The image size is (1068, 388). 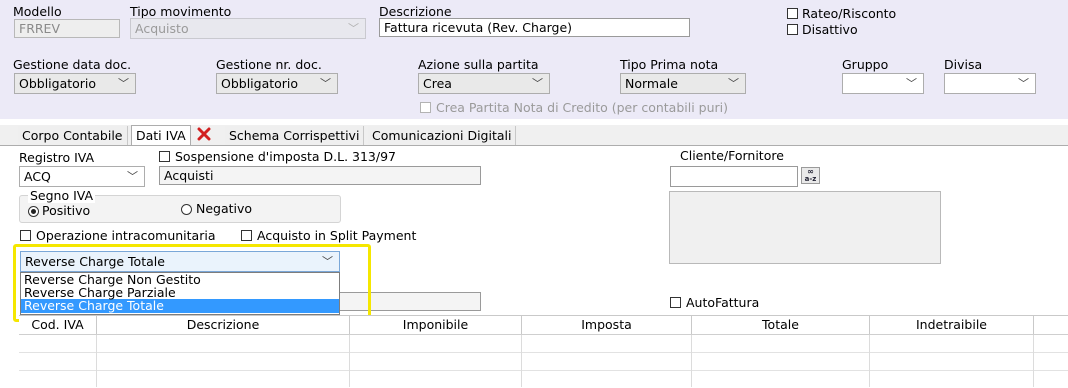 I want to click on positivo-label: Positivo, so click(x=66, y=210).